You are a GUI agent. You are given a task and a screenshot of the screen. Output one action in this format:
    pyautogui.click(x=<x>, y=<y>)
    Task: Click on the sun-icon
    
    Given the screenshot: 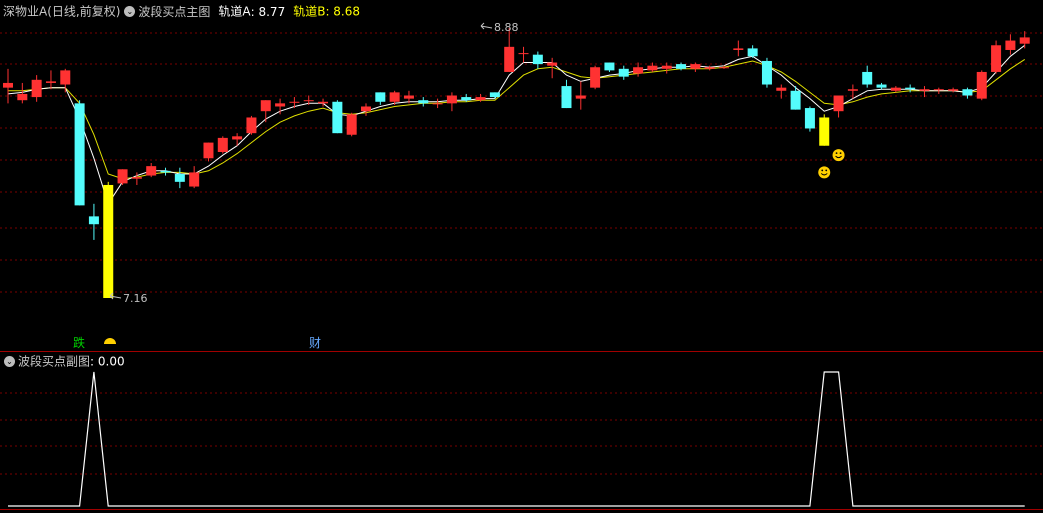 What is the action you would take?
    pyautogui.click(x=110, y=341)
    